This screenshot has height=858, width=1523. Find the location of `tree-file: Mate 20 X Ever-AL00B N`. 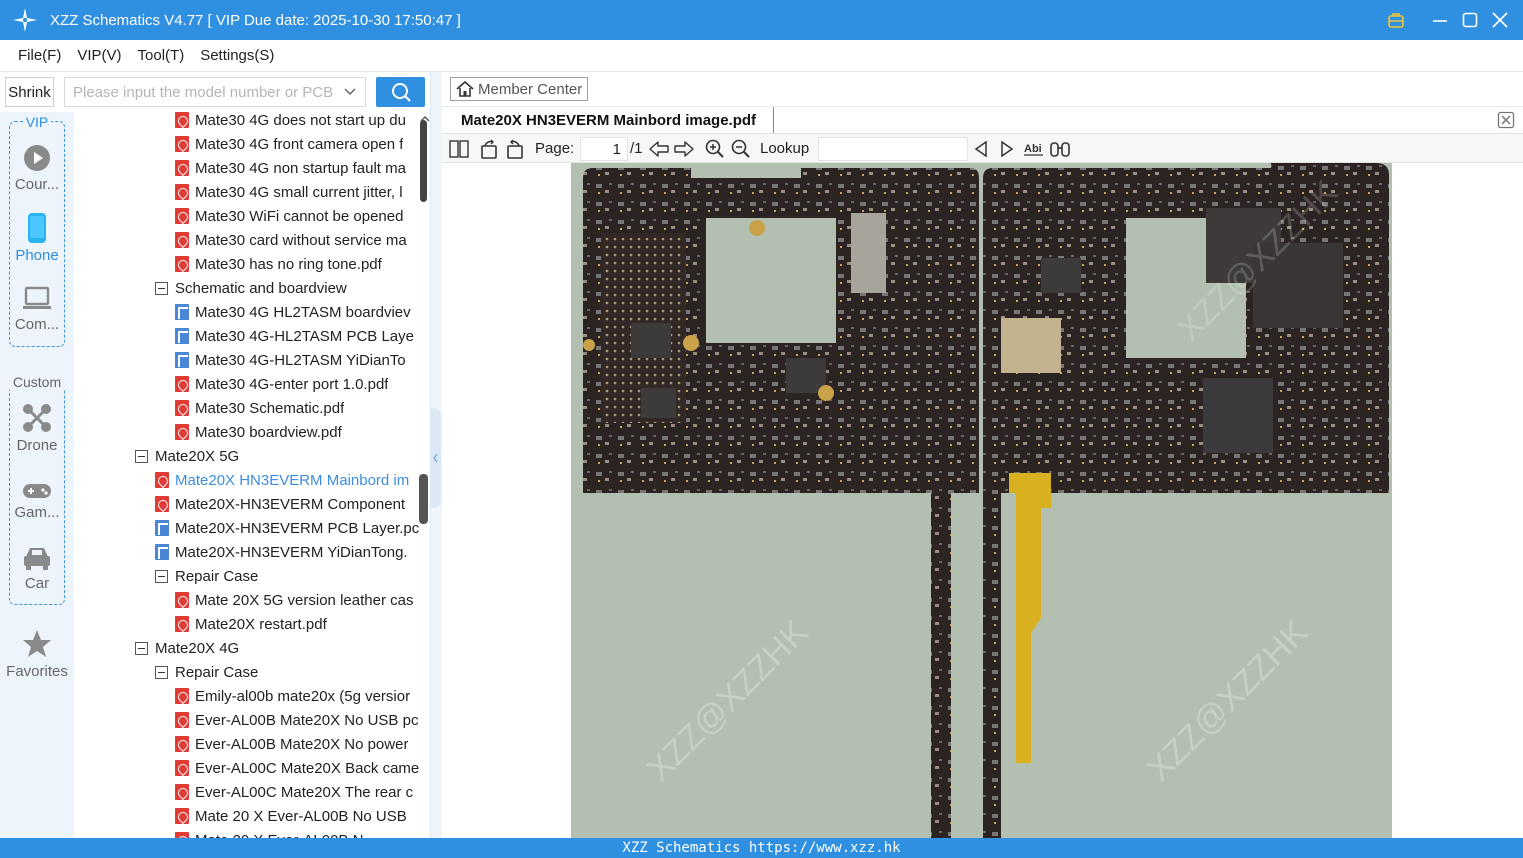

tree-file: Mate 20 X Ever-AL00B N is located at coordinates (297, 833).